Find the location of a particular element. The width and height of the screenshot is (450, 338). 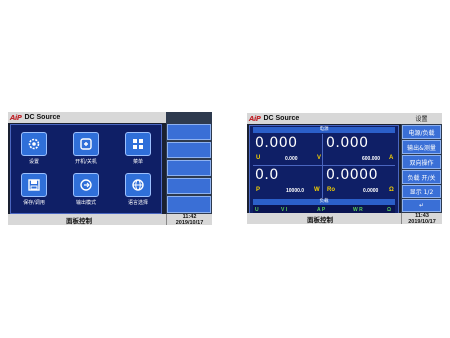

current-reading: 0.000 is located at coordinates (347, 143).